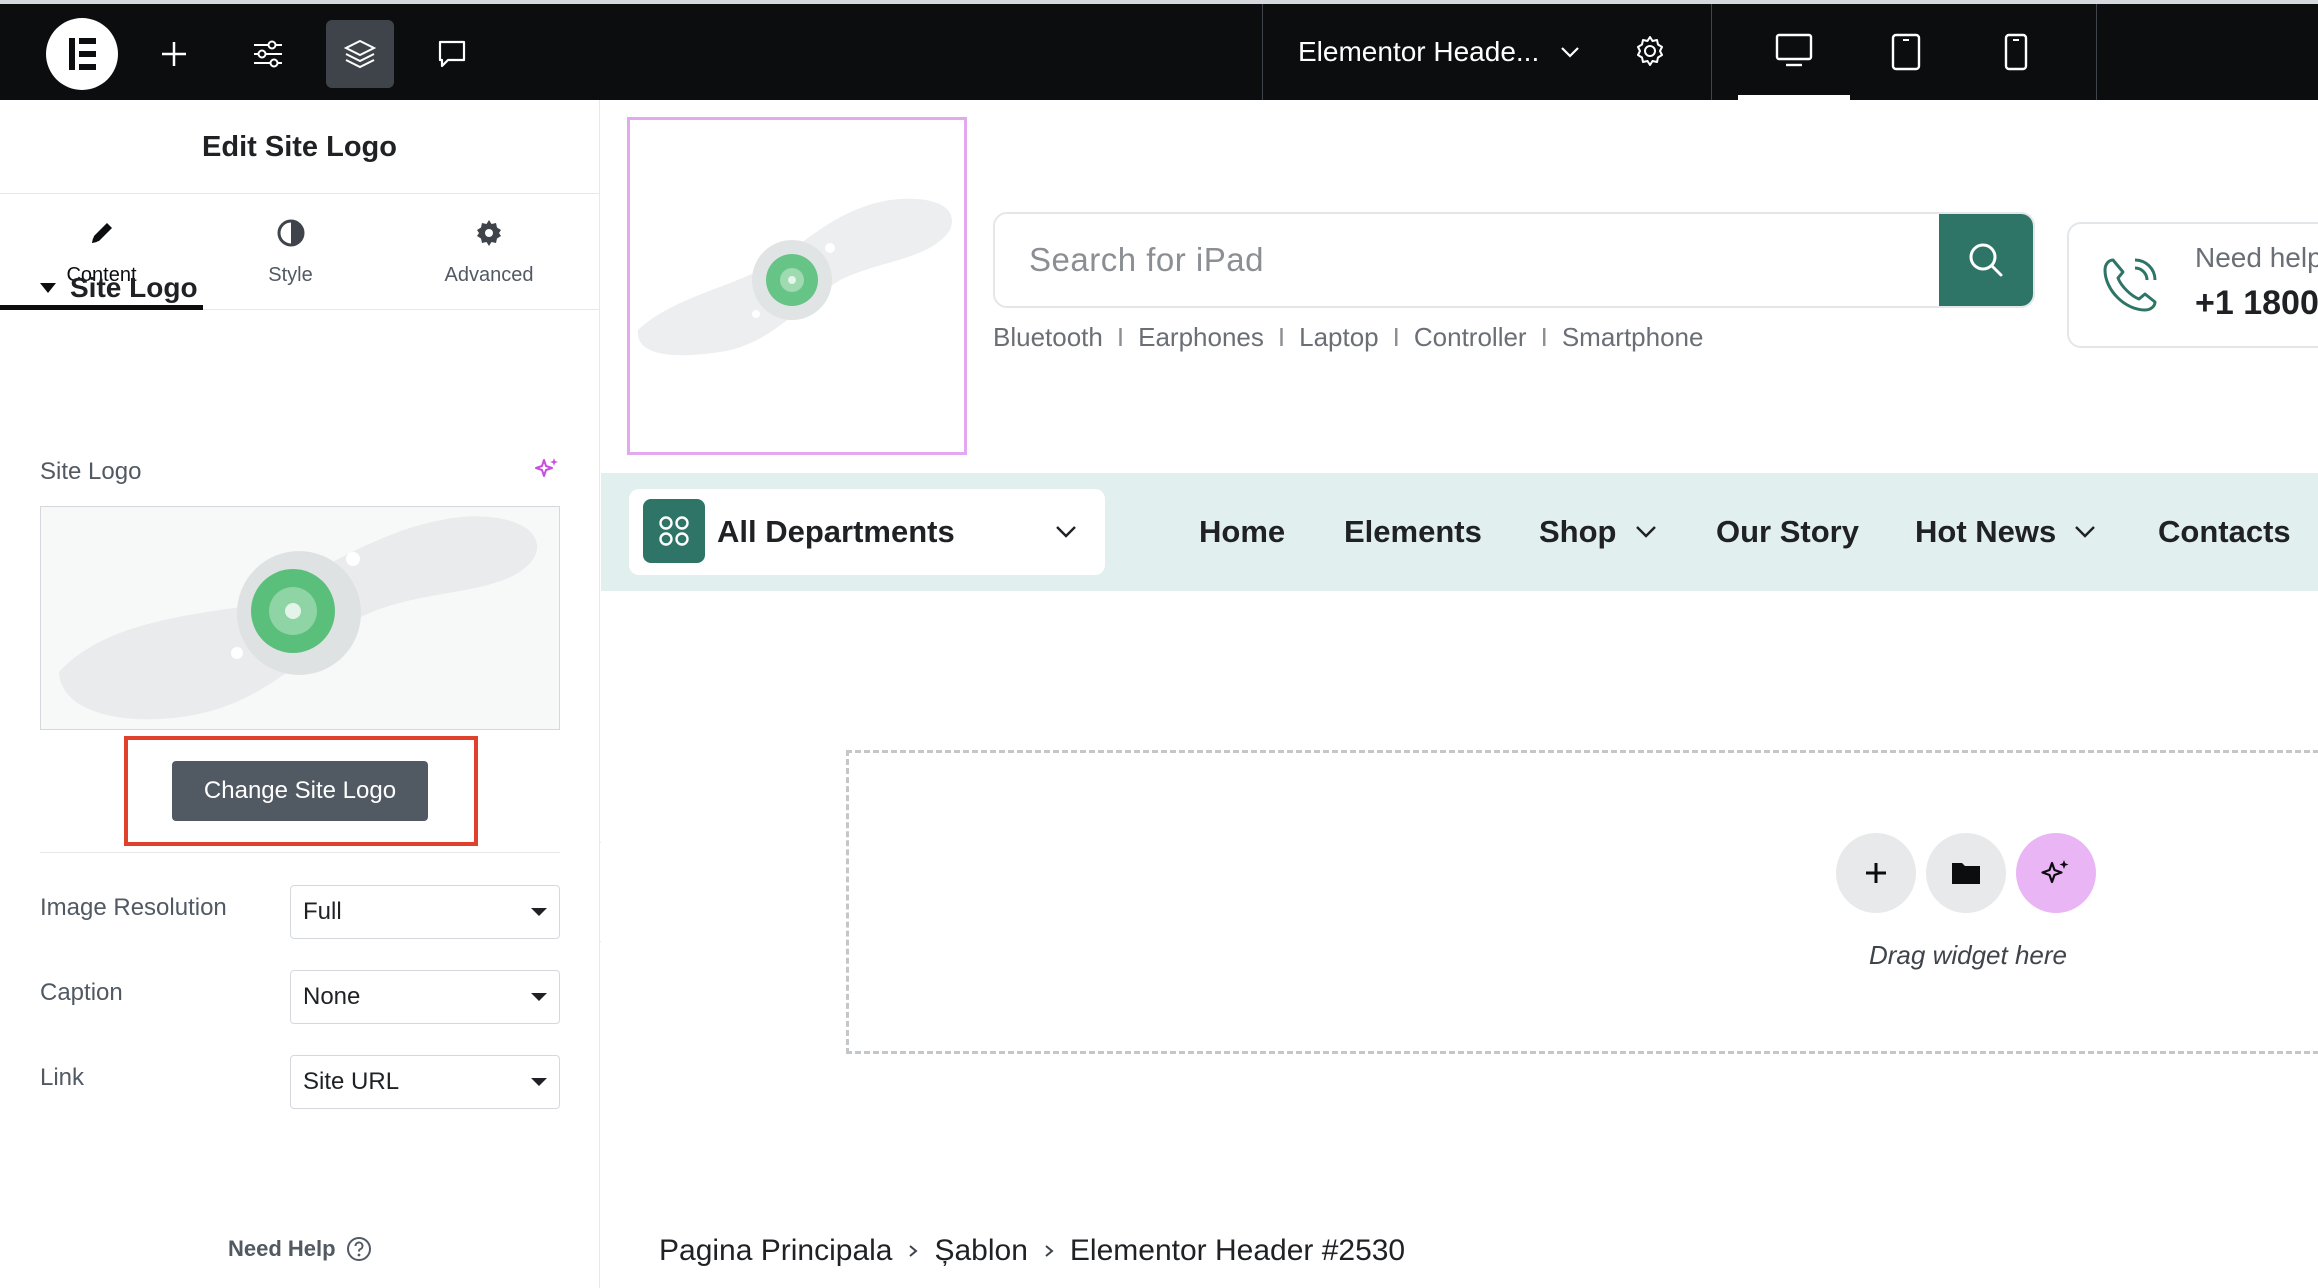 The width and height of the screenshot is (2318, 1288). What do you see at coordinates (980, 1251) in the screenshot?
I see `breadcrumb-item: Șablon` at bounding box center [980, 1251].